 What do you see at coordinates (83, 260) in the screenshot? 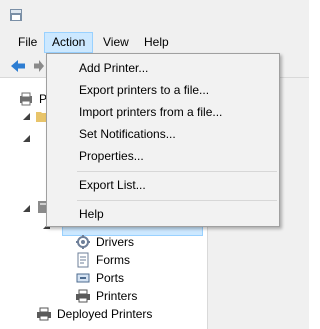
I see `forms-icon` at bounding box center [83, 260].